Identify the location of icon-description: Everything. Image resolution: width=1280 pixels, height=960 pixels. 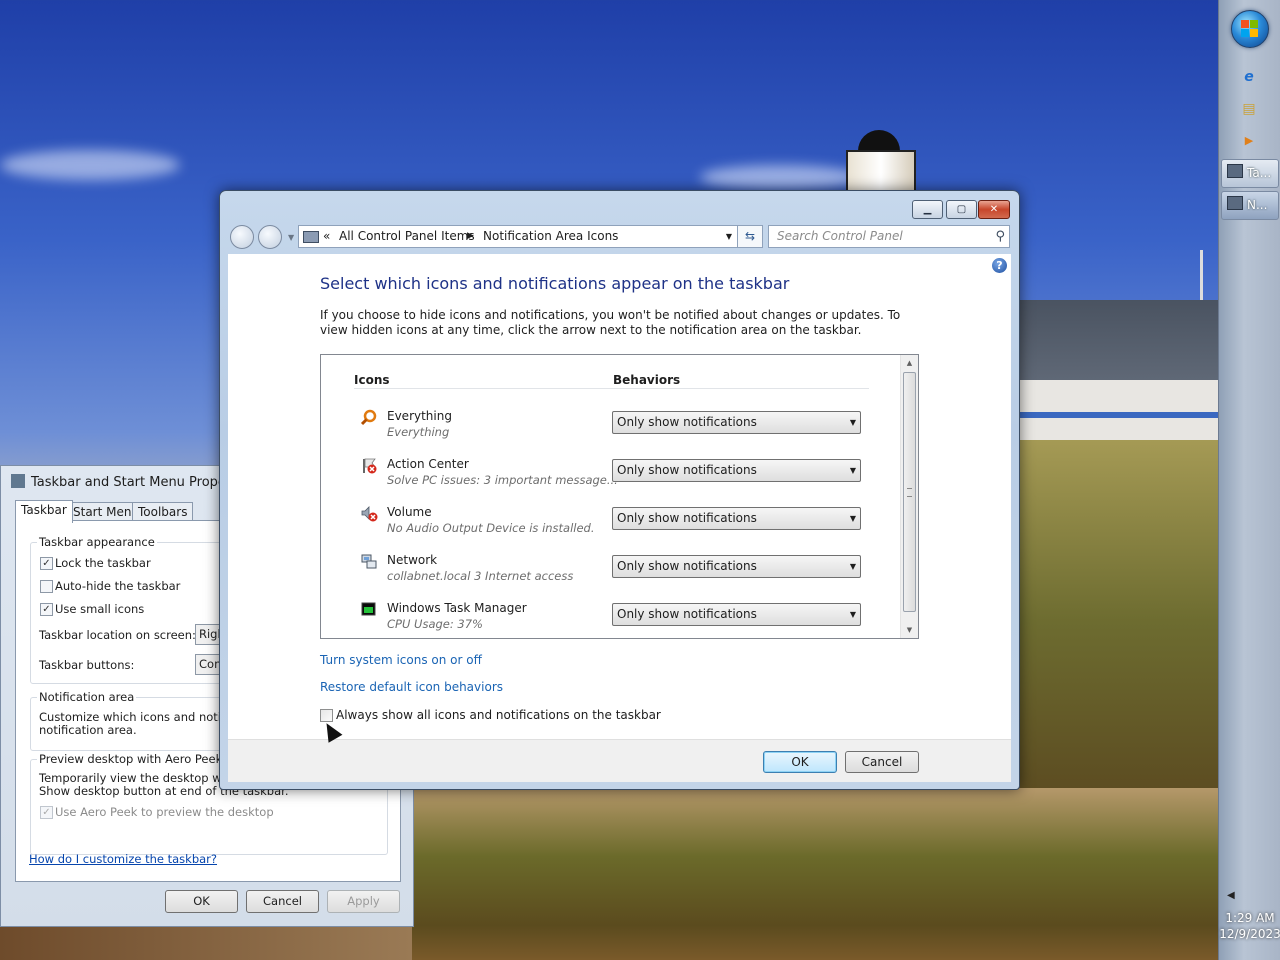
(418, 432).